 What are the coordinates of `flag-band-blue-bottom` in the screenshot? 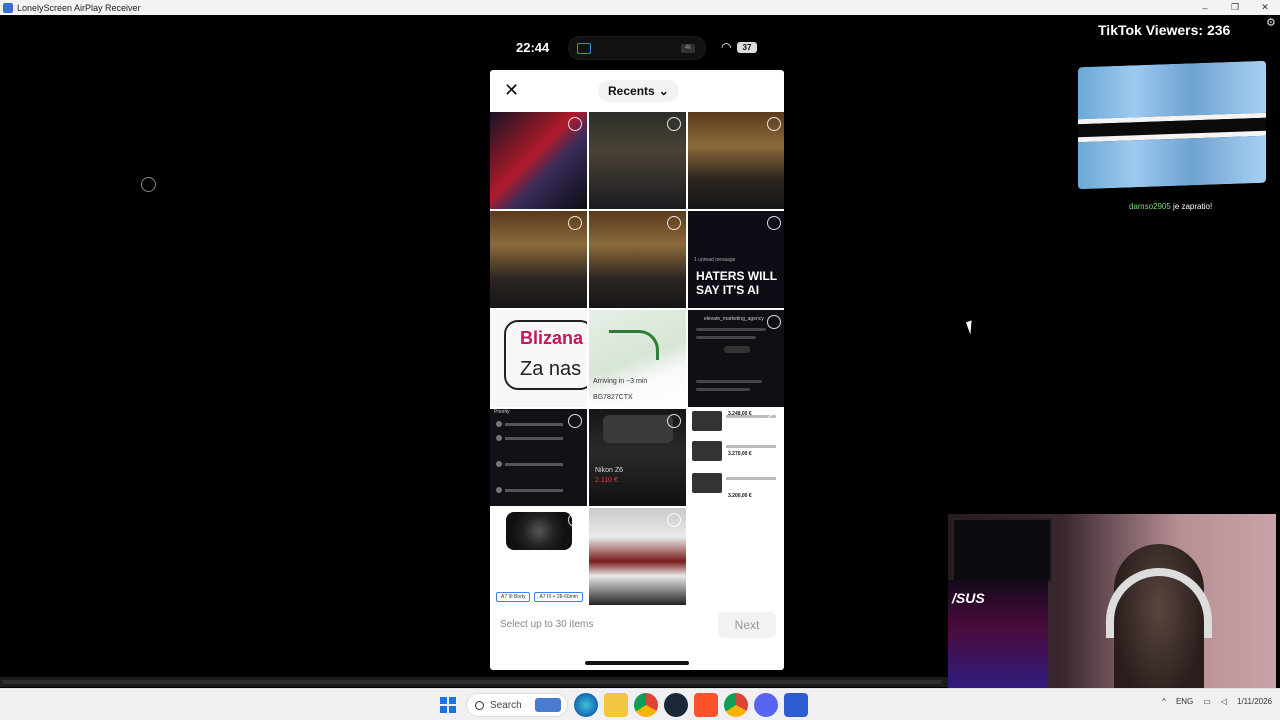 It's located at (1172, 162).